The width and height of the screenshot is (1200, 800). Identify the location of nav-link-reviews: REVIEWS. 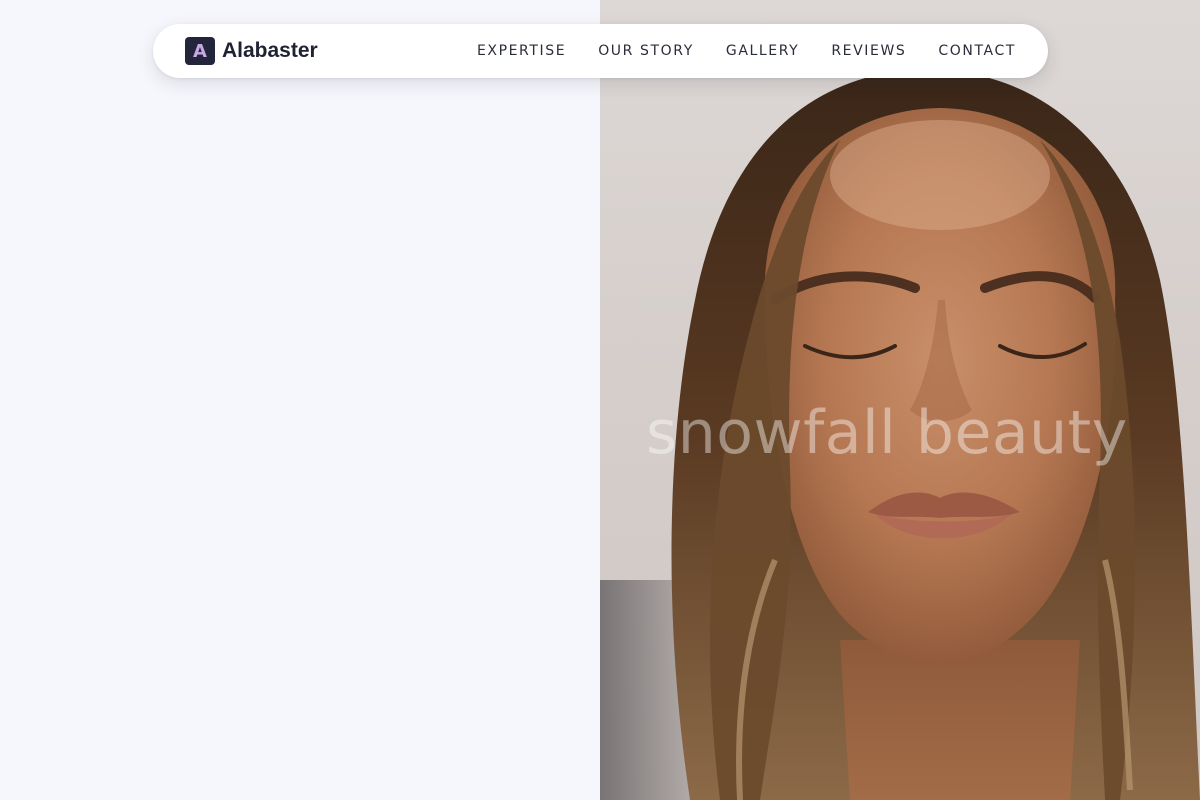
(868, 51).